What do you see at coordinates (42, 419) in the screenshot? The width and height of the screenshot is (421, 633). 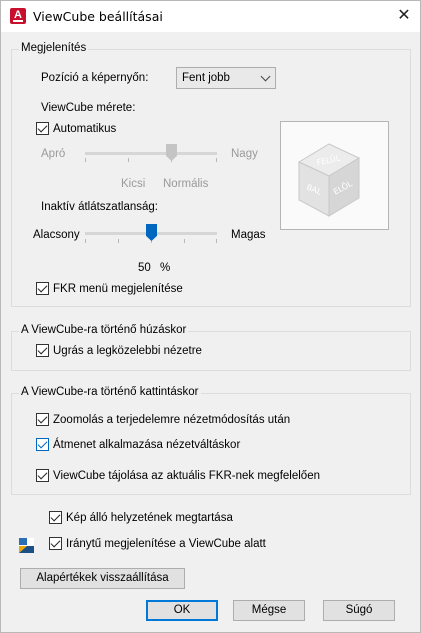 I see `zoom-extents-checkbox` at bounding box center [42, 419].